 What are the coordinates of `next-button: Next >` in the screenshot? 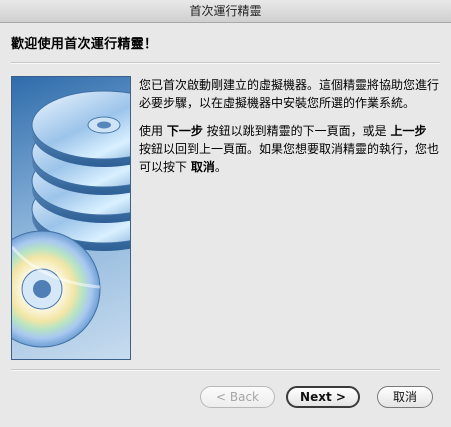 It's located at (323, 397).